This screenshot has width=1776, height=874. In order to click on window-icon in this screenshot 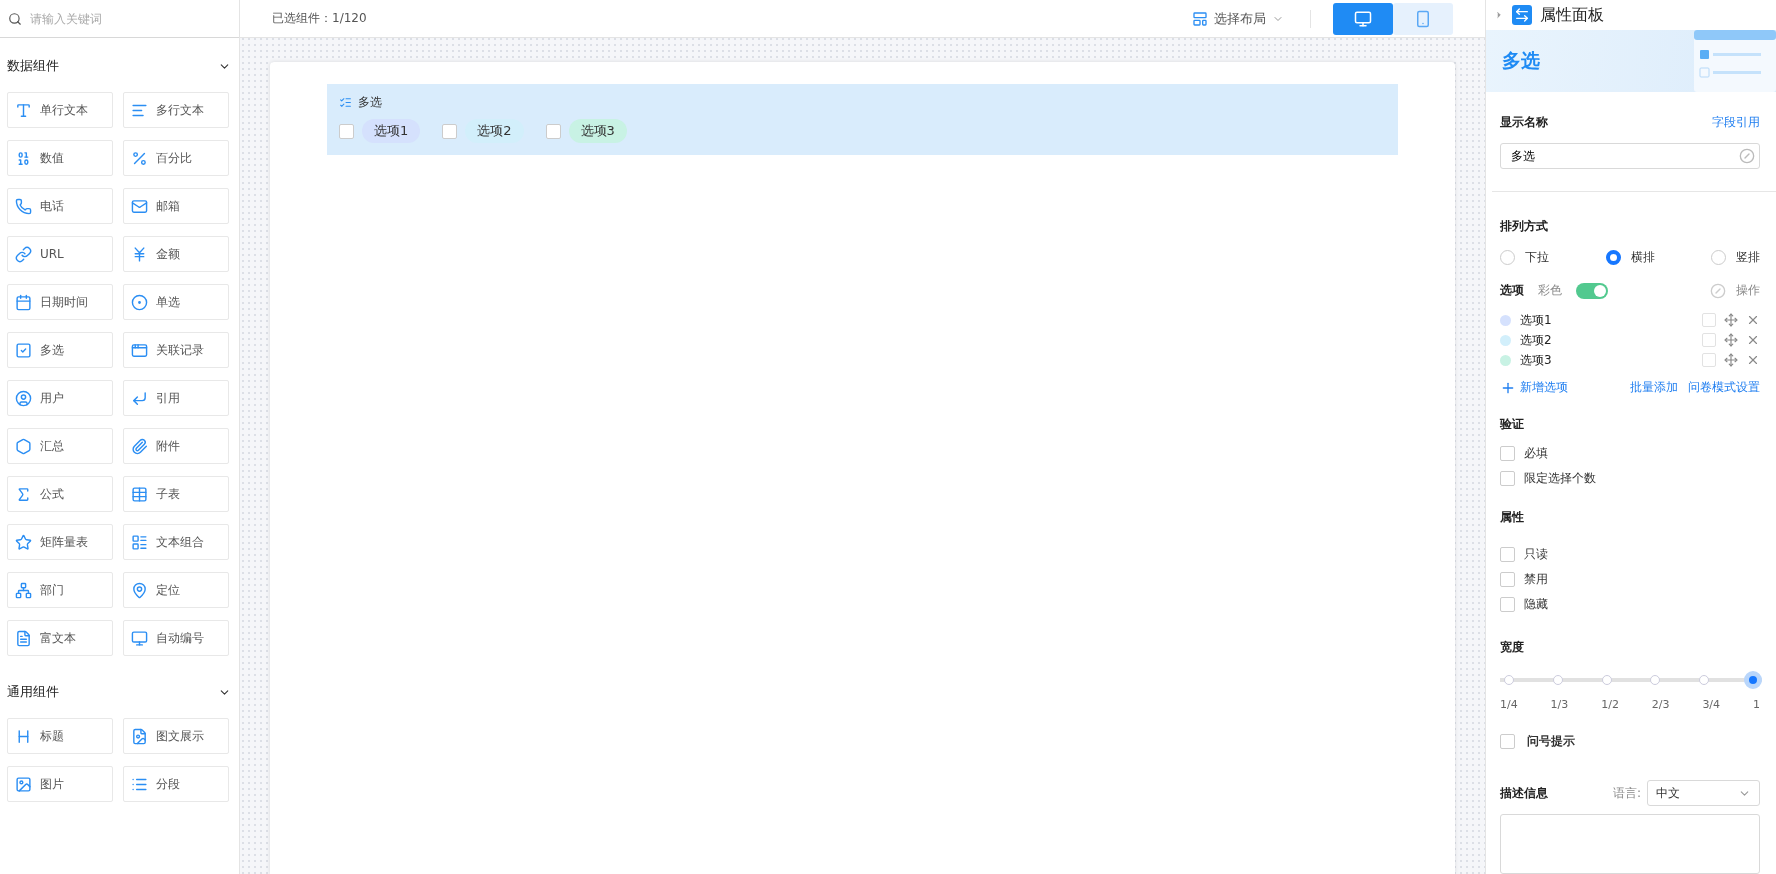, I will do `click(139, 350)`.